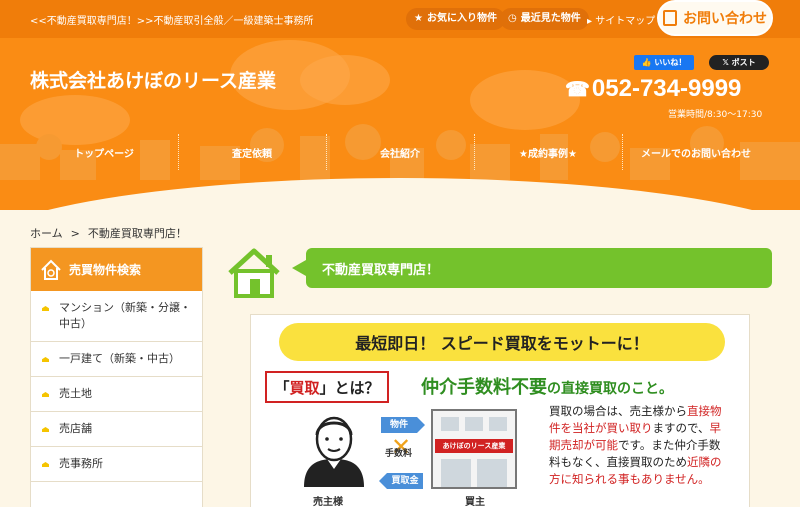 The height and width of the screenshot is (507, 800). What do you see at coordinates (725, 62) in the screenshot?
I see `x-icon: 𝕏` at bounding box center [725, 62].